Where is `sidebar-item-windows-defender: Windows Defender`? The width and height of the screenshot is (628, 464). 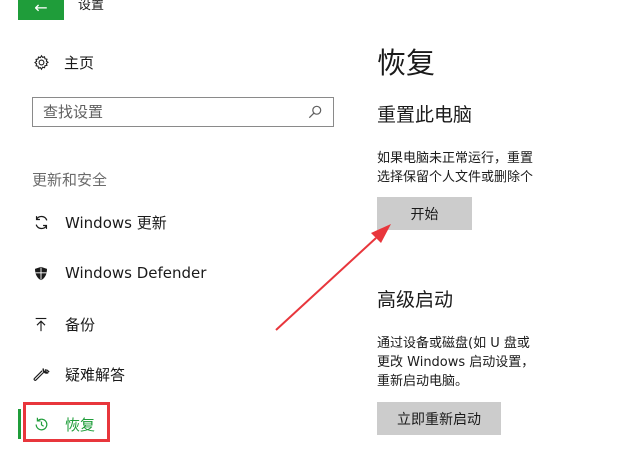
sidebar-item-windows-defender: Windows Defender is located at coordinates (119, 273).